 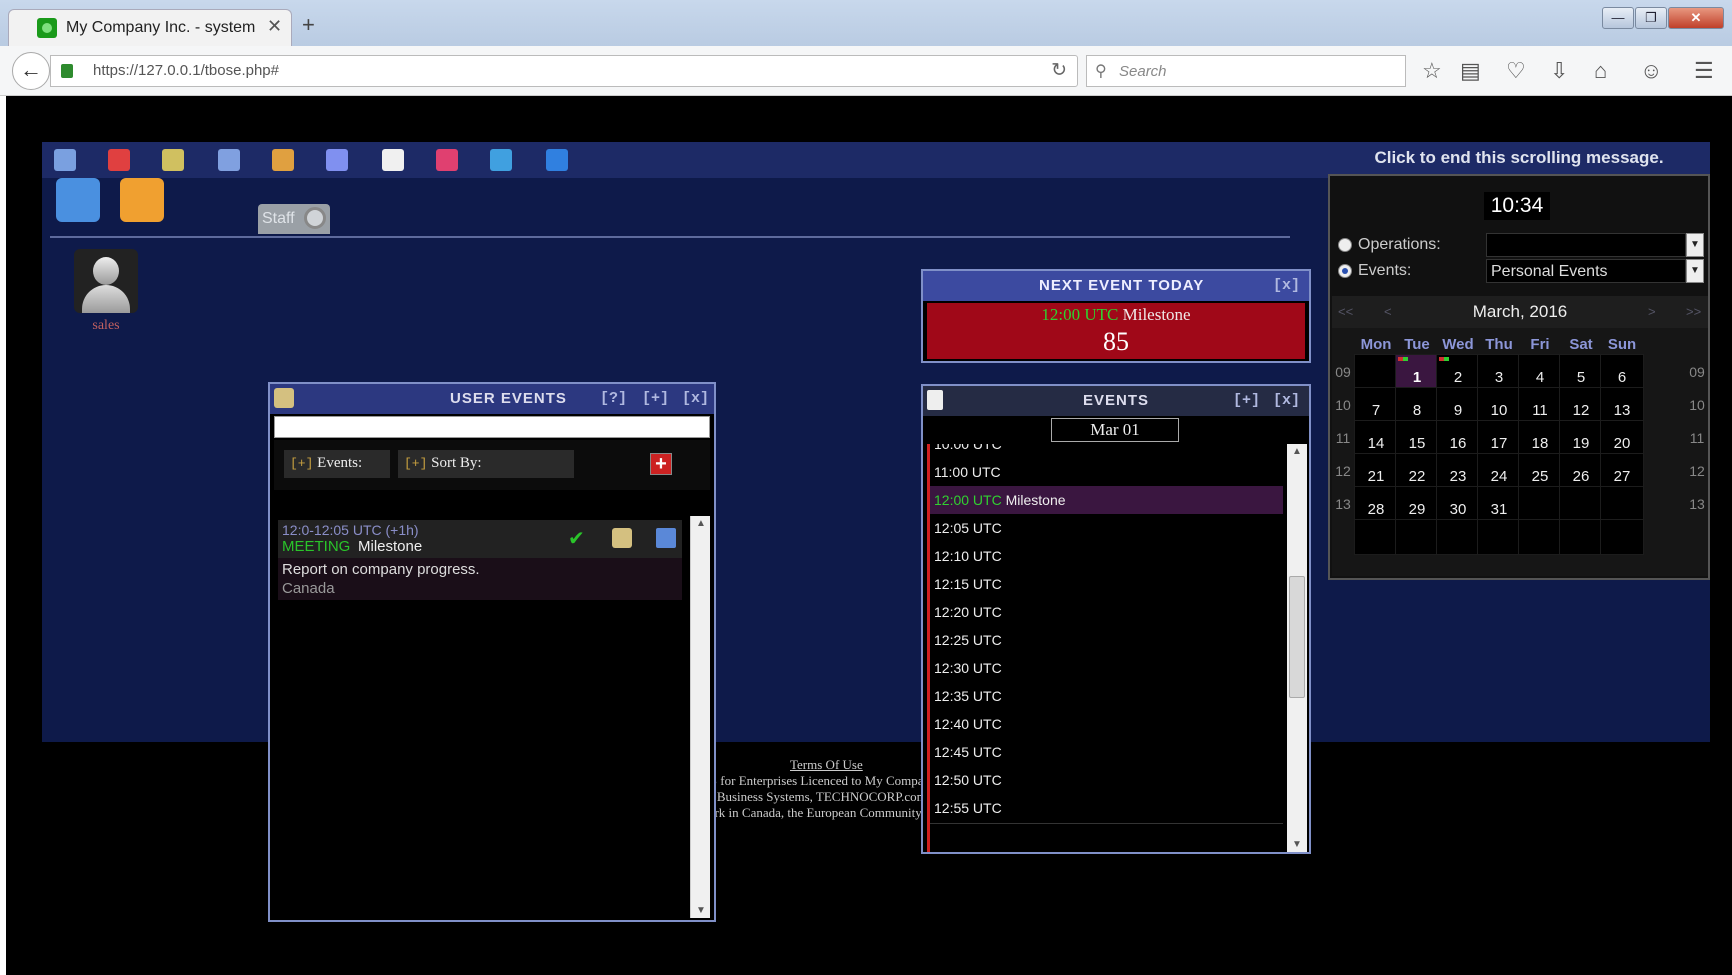 What do you see at coordinates (1458, 372) in the screenshot?
I see `calendar-day: 2` at bounding box center [1458, 372].